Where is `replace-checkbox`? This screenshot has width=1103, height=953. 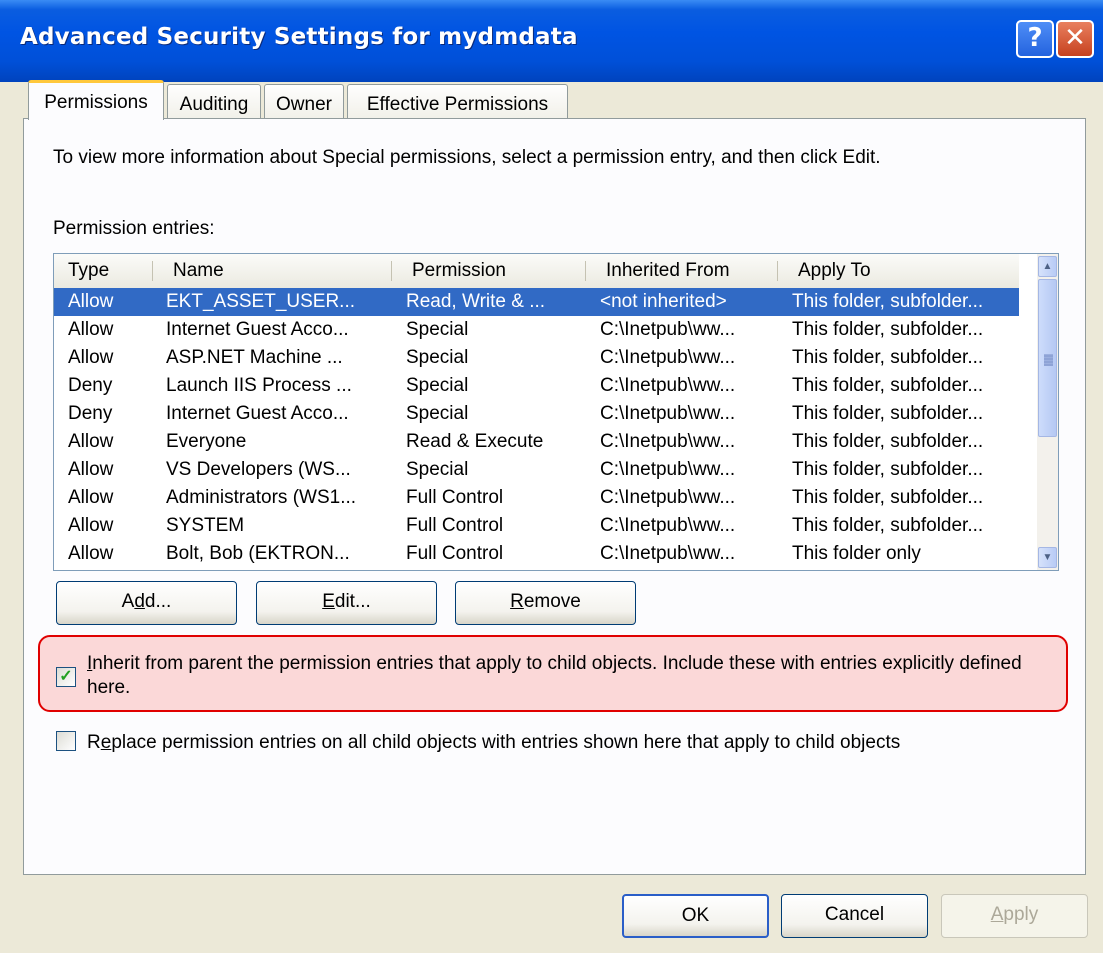
replace-checkbox is located at coordinates (66, 741).